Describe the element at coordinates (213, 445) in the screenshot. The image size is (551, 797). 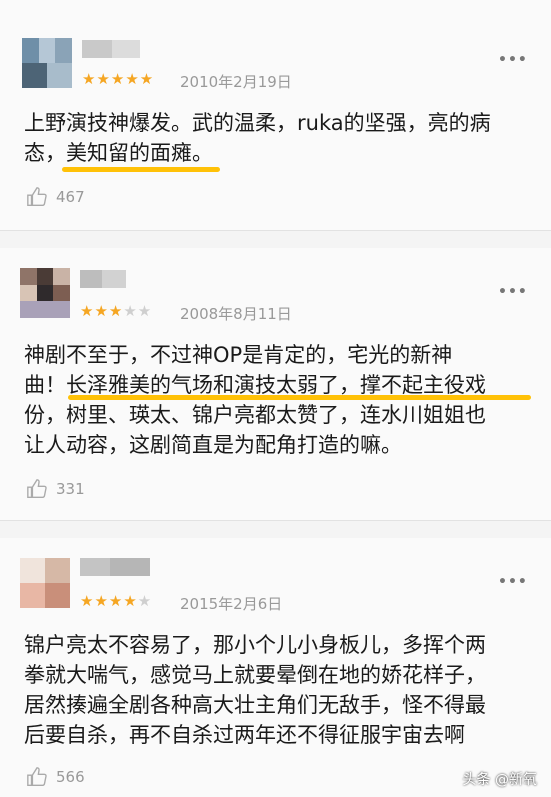
I see `review-text-line: 让人动容，这剧简直是为配角打造的嘛。` at that location.